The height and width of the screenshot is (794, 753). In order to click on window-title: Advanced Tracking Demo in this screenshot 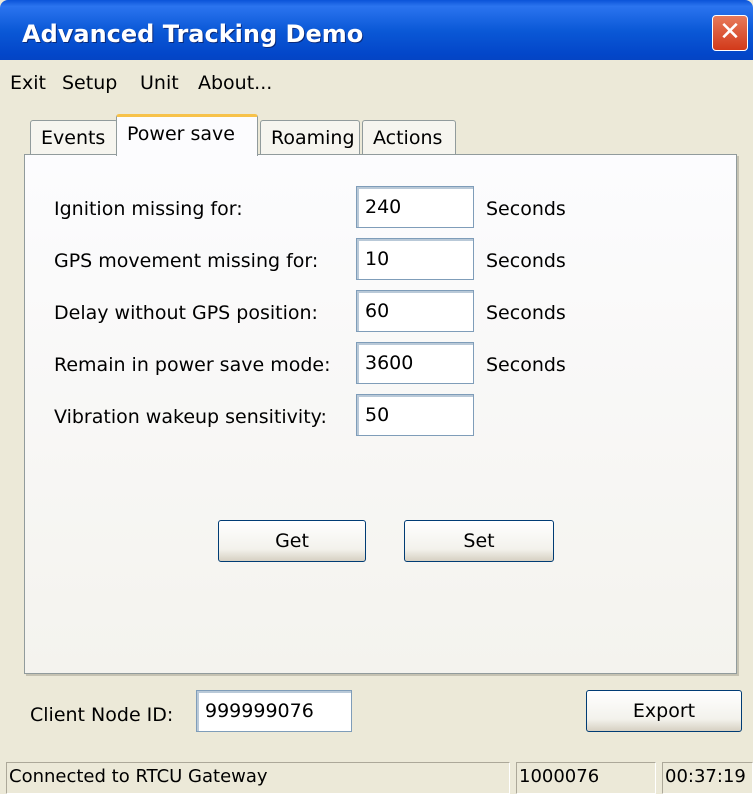, I will do `click(193, 34)`.